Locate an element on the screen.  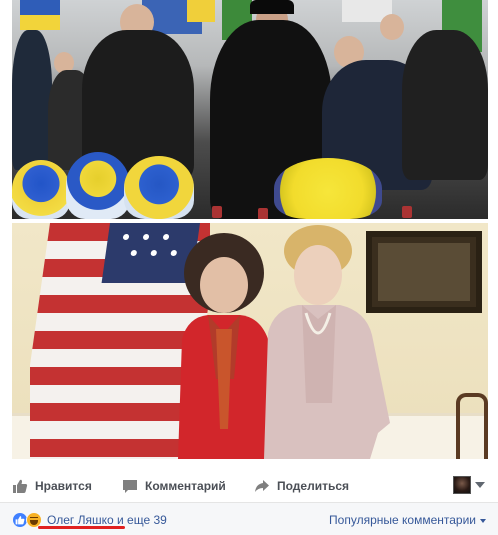
person-left-edge is located at coordinates (32, 100).